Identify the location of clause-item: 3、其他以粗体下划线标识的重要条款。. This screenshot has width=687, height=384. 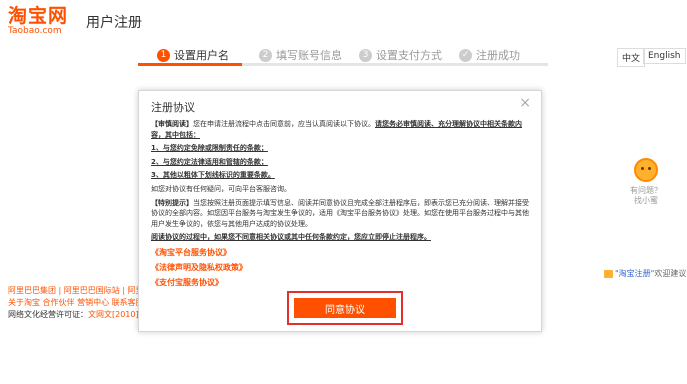
(213, 175).